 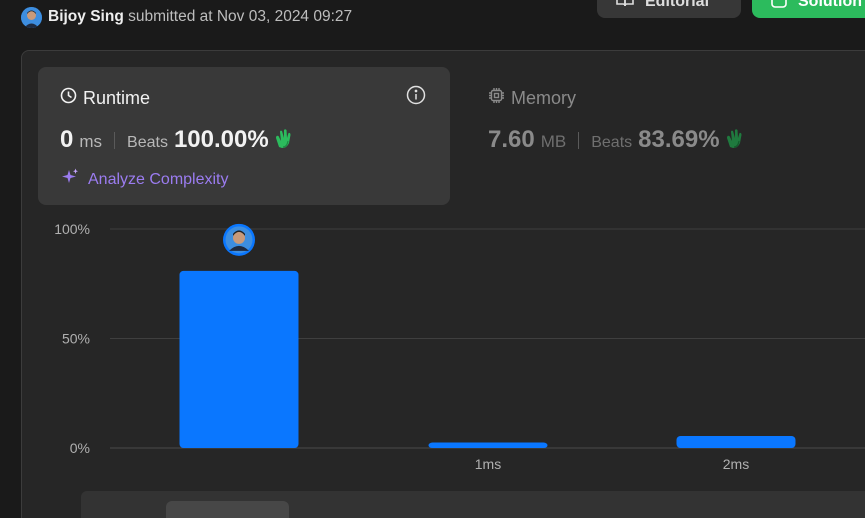 I want to click on y-tick-label: 0%, so click(x=80, y=448).